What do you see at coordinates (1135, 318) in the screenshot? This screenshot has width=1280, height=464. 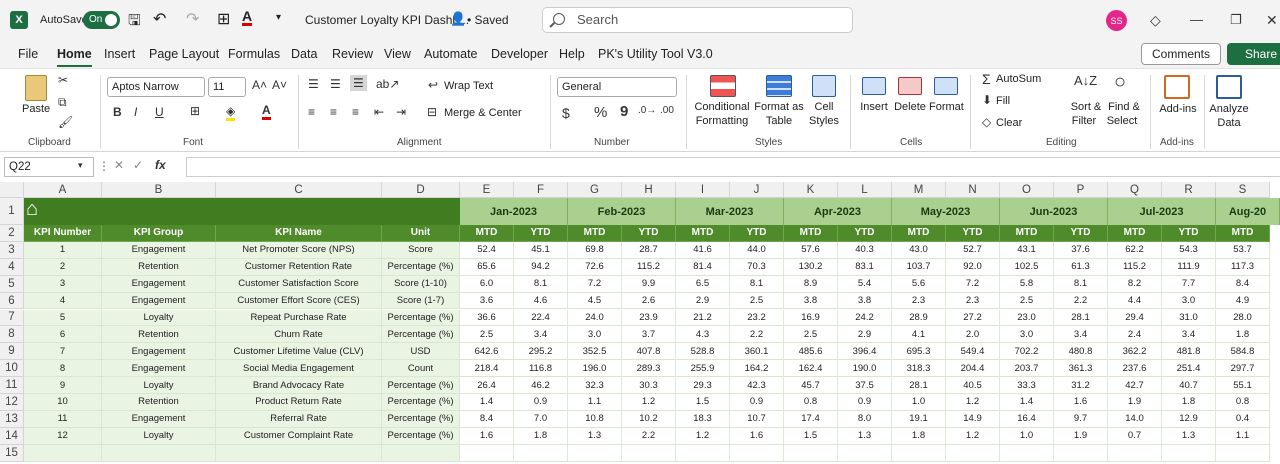 I see `value-cell: 29.4` at bounding box center [1135, 318].